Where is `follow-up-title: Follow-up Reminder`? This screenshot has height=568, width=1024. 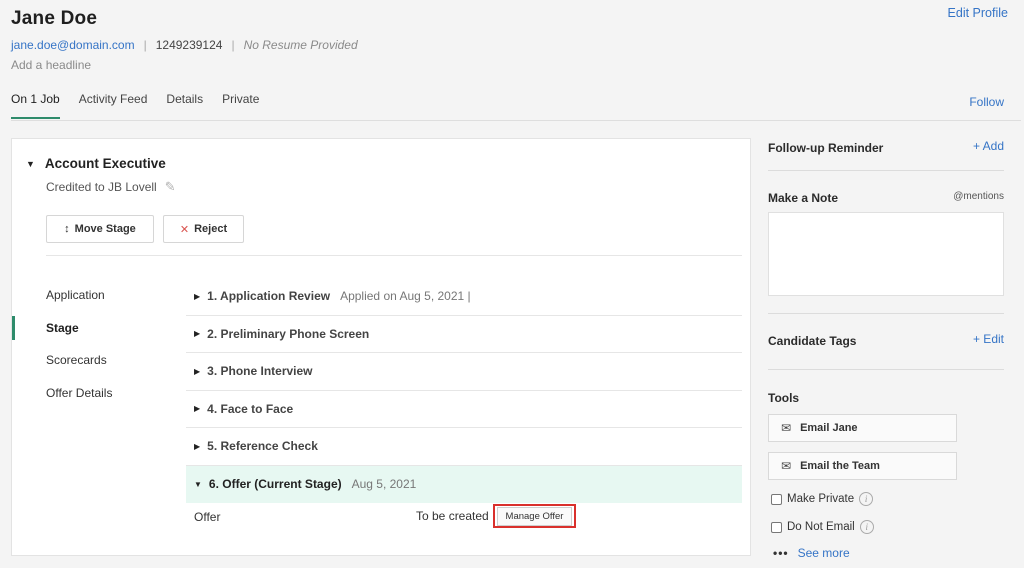 follow-up-title: Follow-up Reminder is located at coordinates (826, 148).